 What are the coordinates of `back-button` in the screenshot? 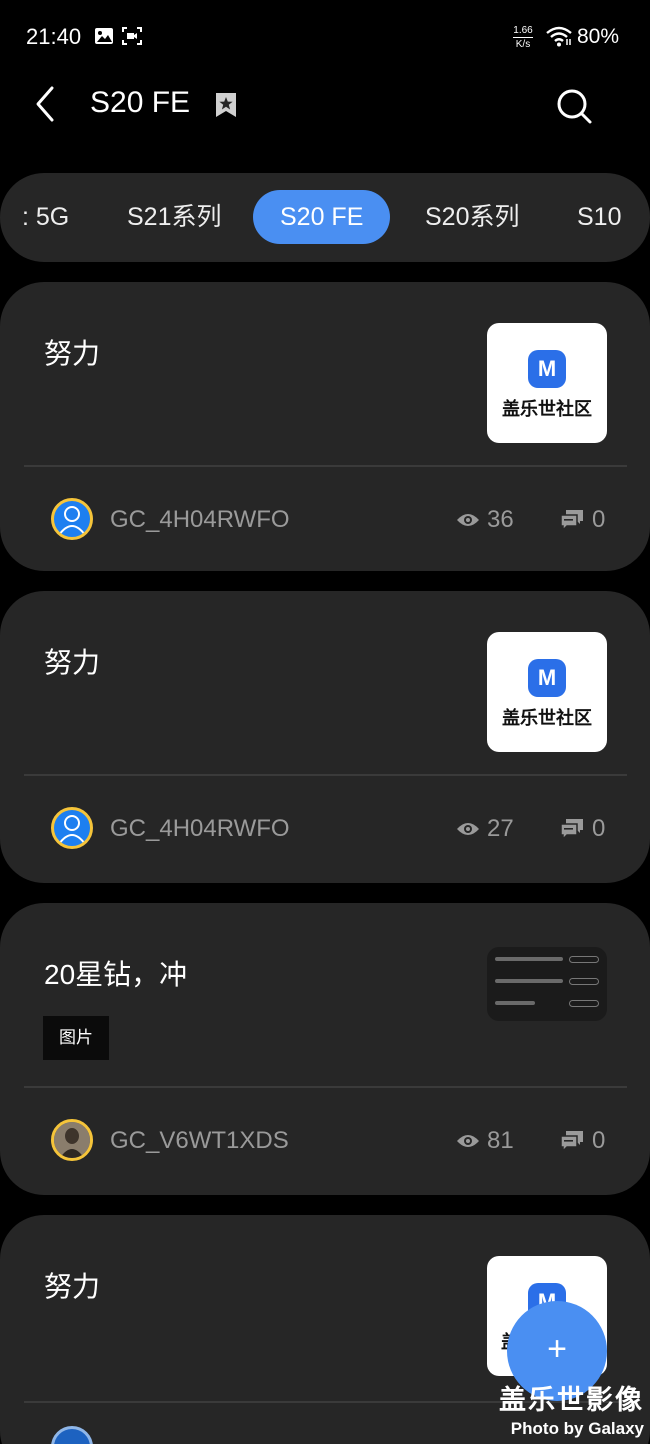 It's located at (46, 104).